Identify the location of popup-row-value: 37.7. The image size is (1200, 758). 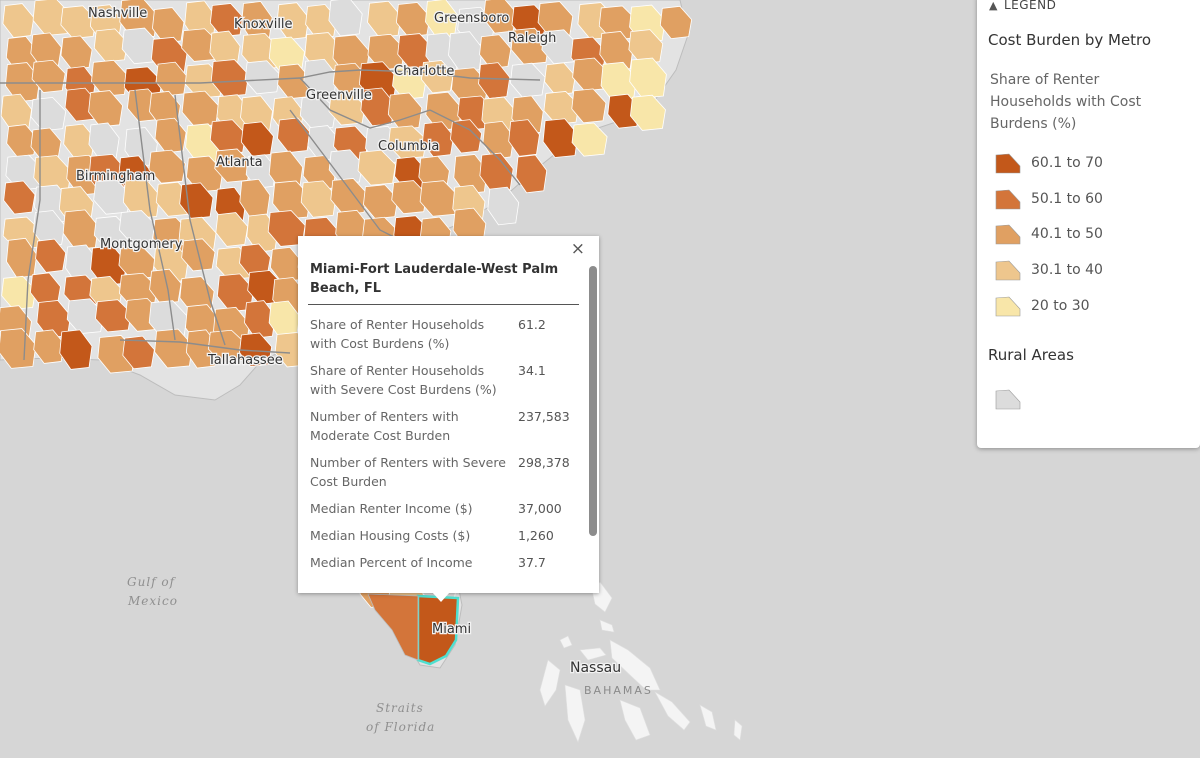
(532, 562).